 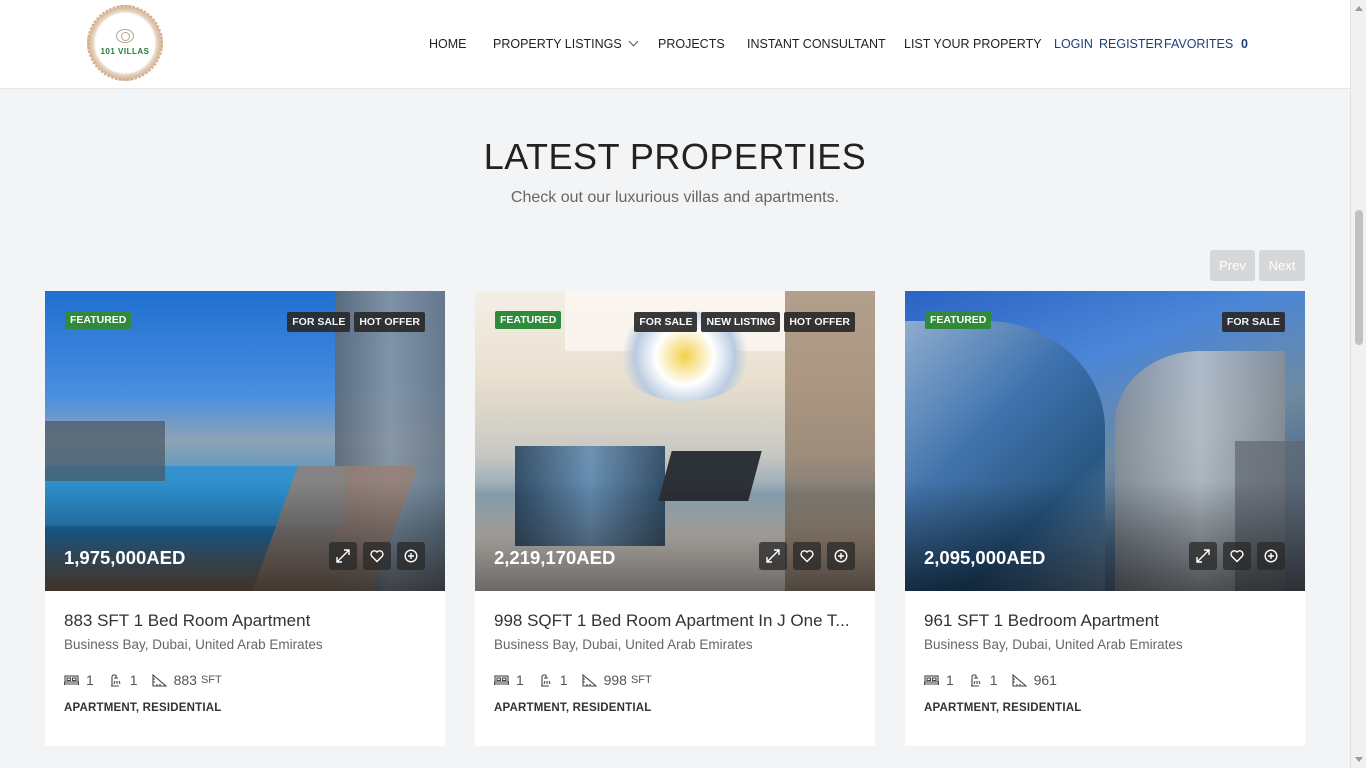 I want to click on property-meta: 1 1 998 SFT, so click(x=580, y=680).